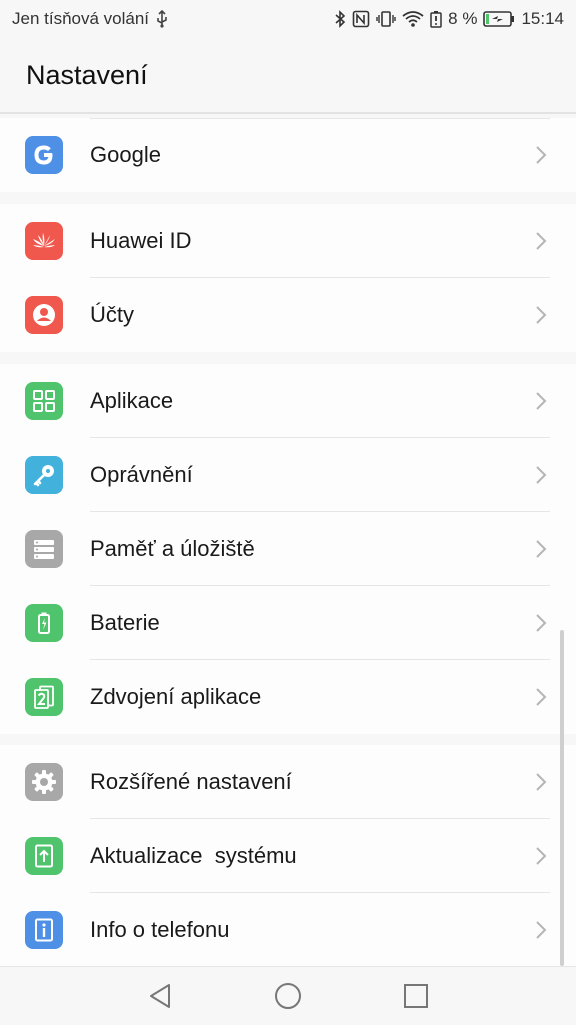 The width and height of the screenshot is (576, 1025). I want to click on settings-item-label: Huawei ID, so click(141, 240).